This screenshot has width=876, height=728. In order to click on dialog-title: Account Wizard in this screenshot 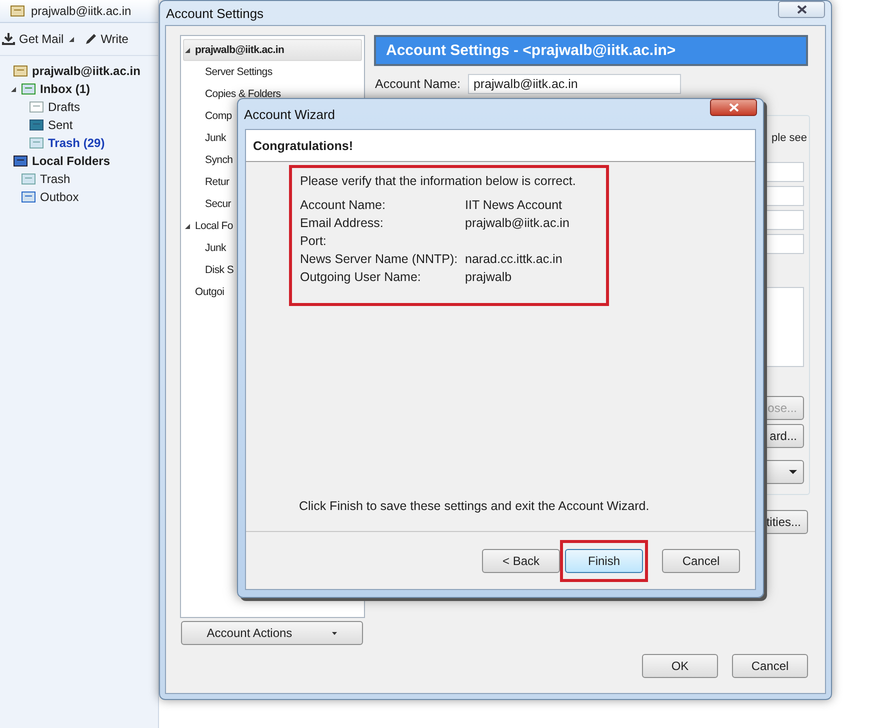, I will do `click(290, 114)`.